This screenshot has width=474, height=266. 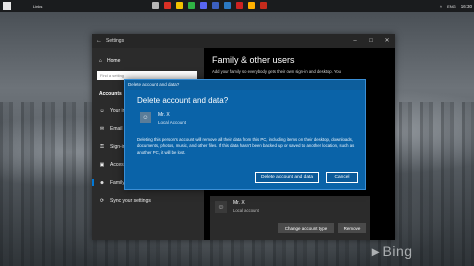 I want to click on taskbar-pinned-apps, so click(x=209, y=5).